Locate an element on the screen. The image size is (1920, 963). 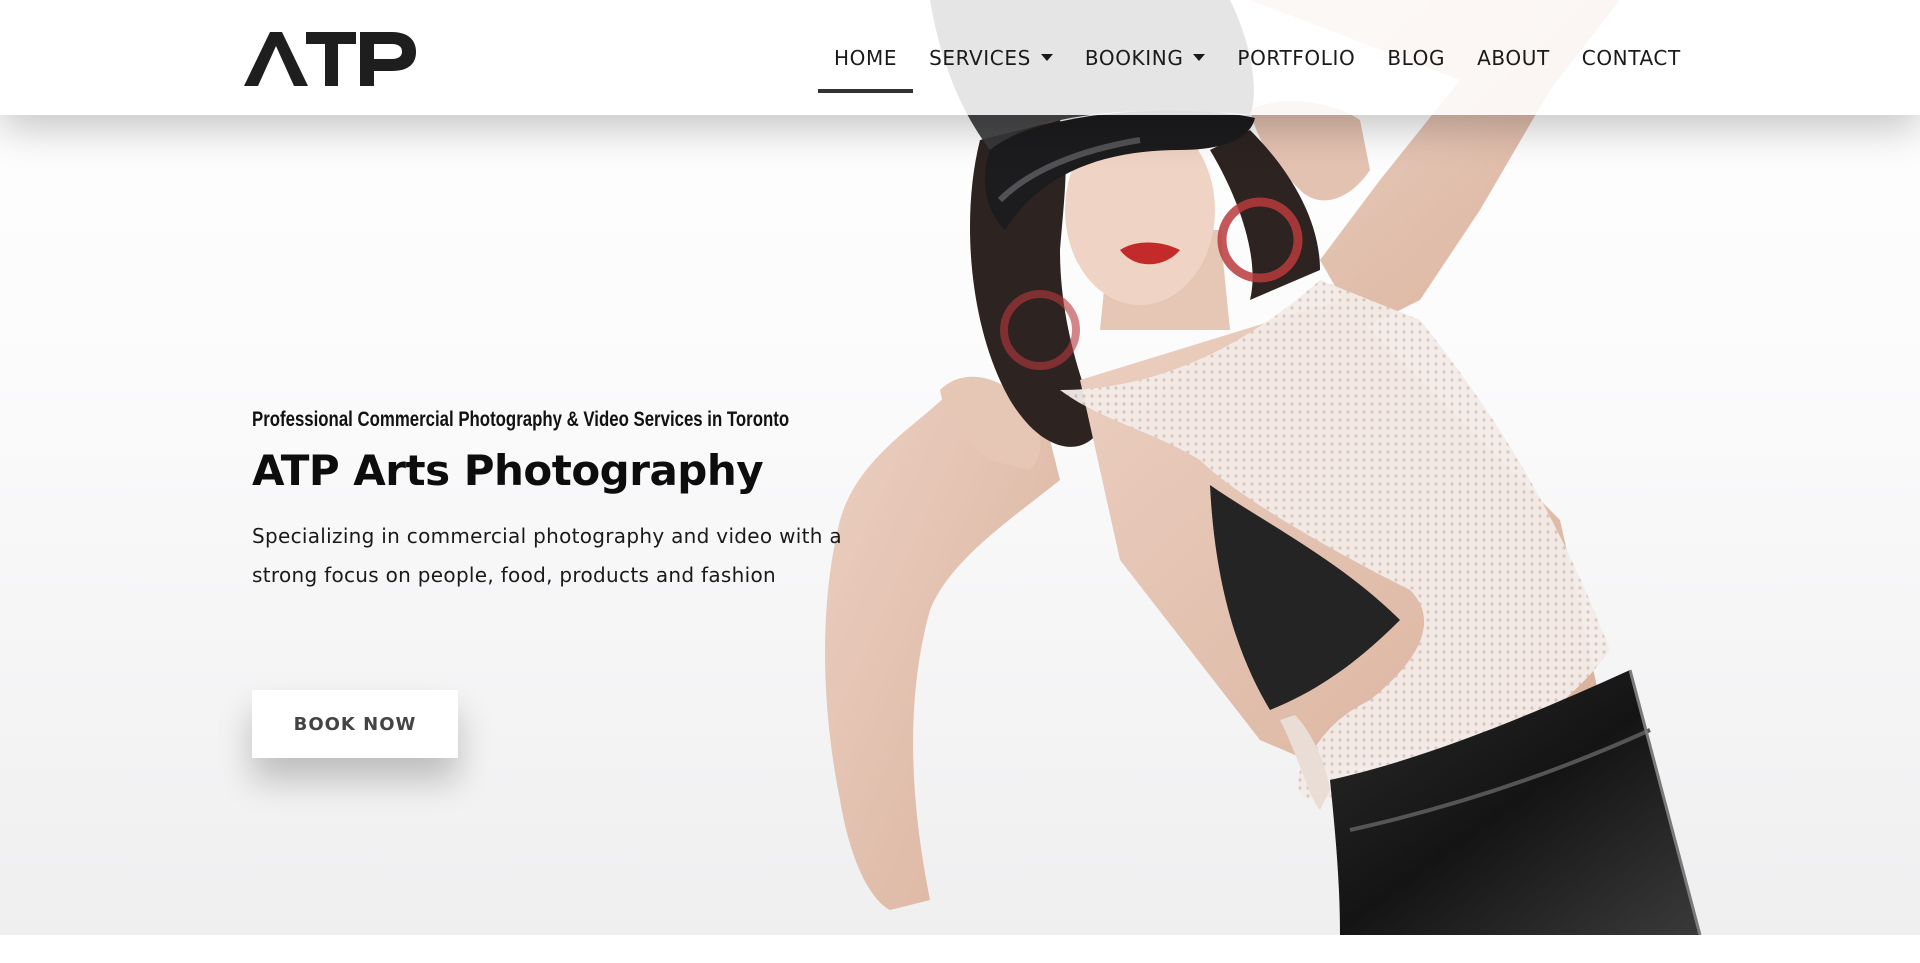
nav-item-home: HOME is located at coordinates (866, 57).